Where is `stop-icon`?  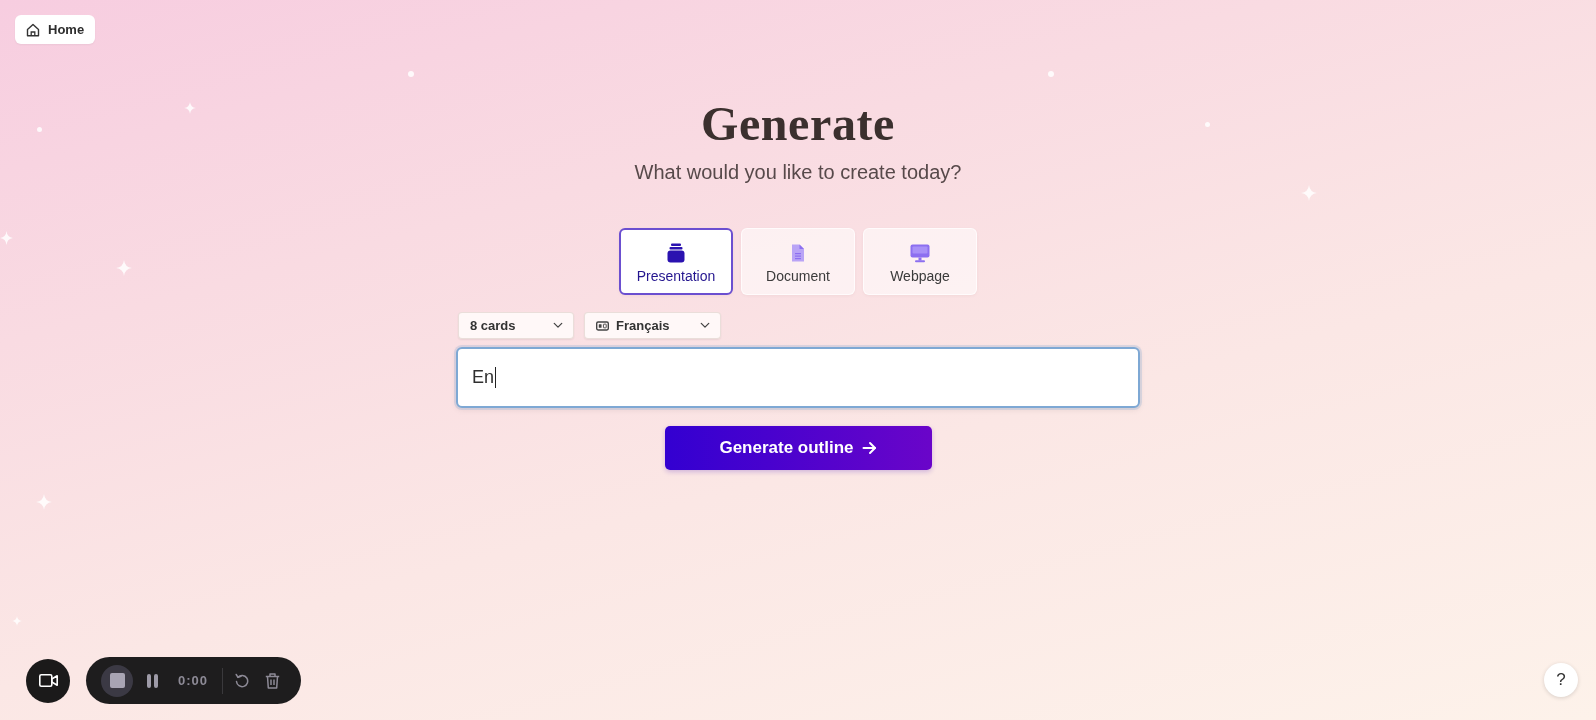
stop-icon is located at coordinates (117, 680).